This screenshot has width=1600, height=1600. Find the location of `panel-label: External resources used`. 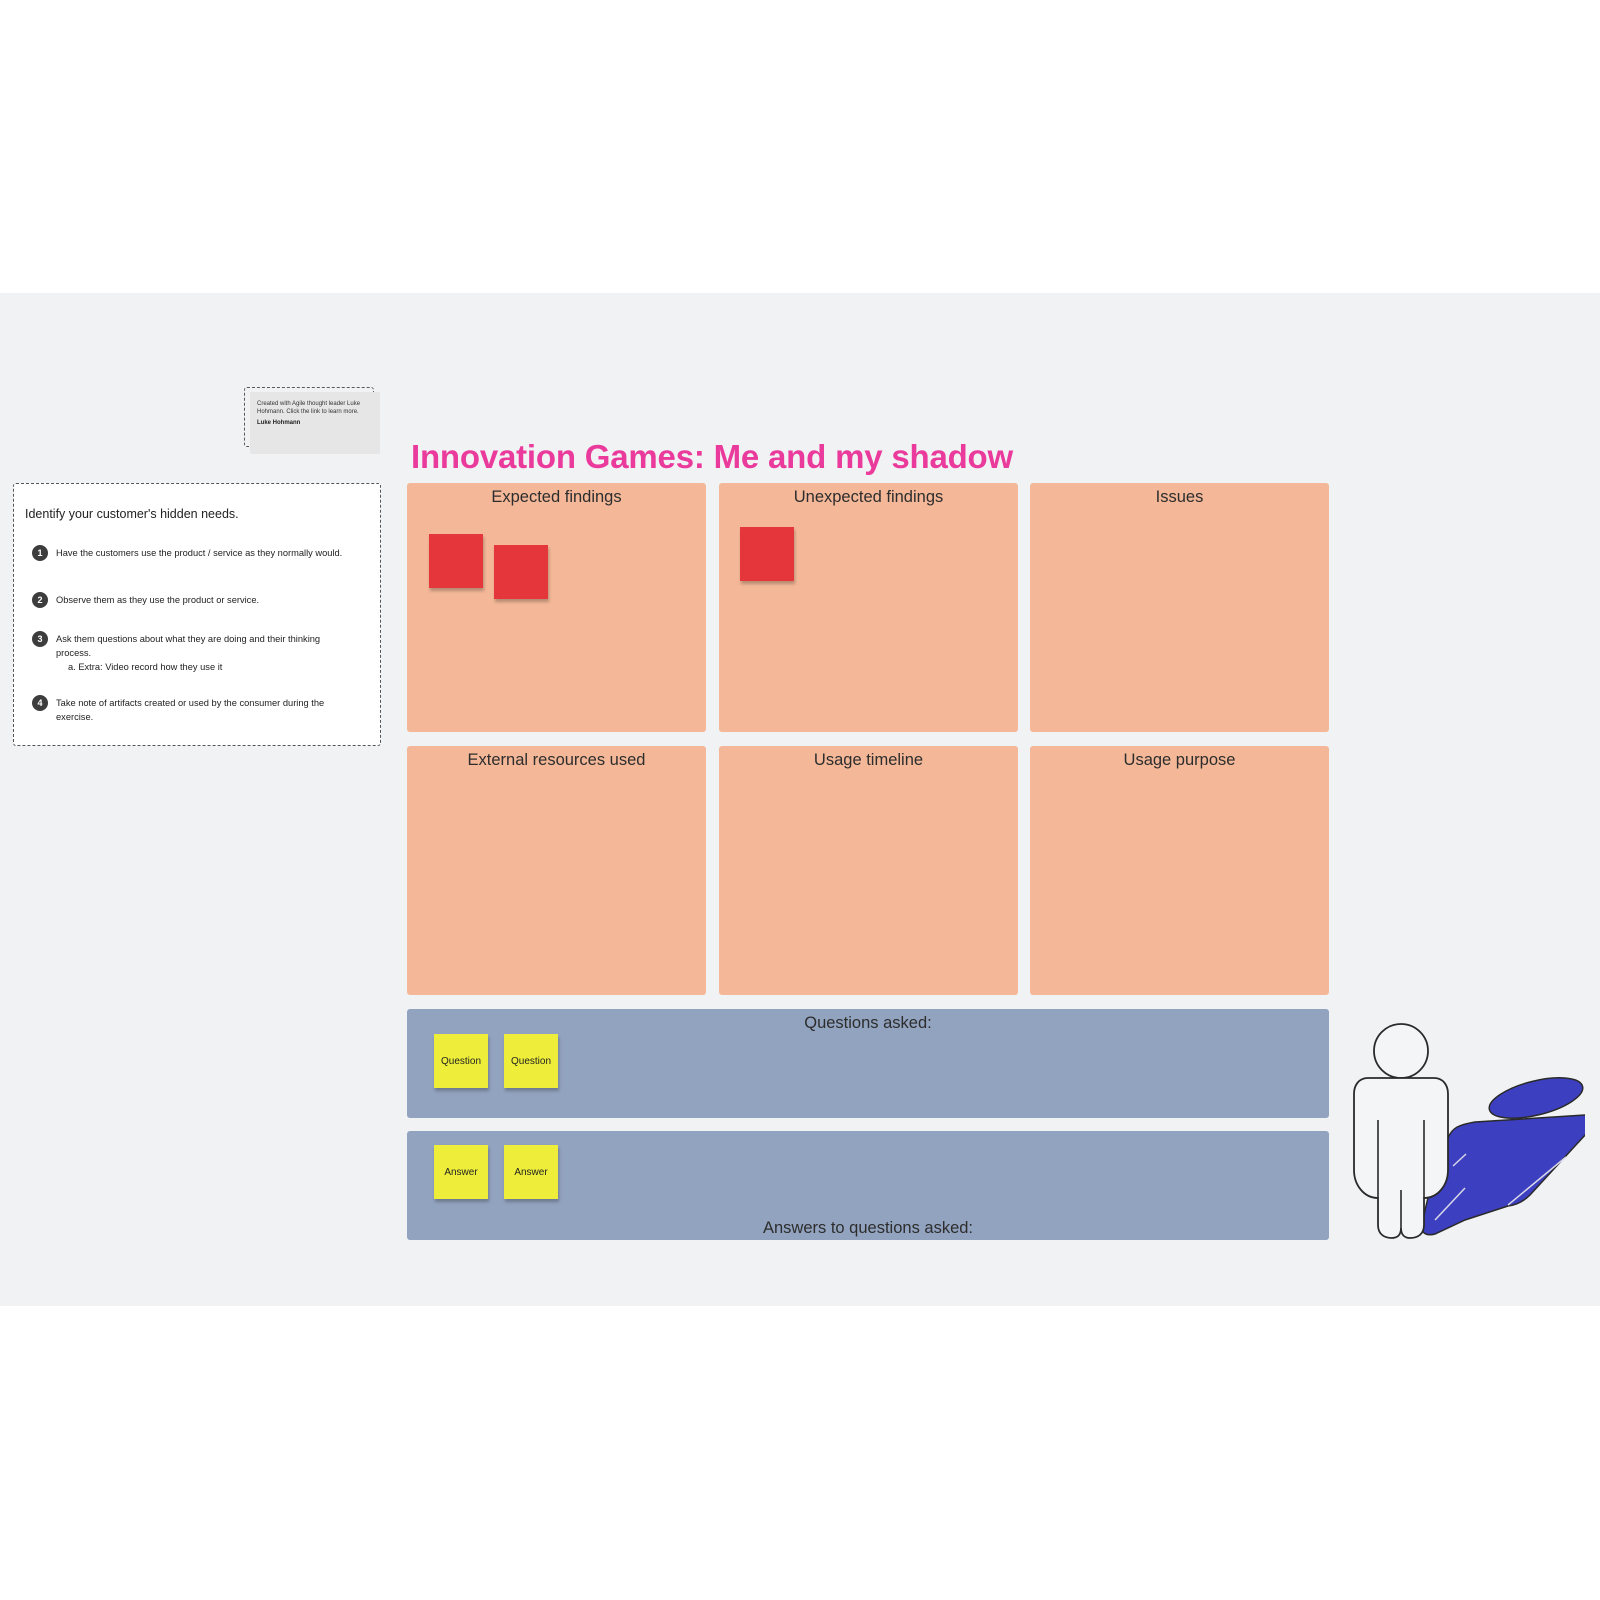

panel-label: External resources used is located at coordinates (556, 760).